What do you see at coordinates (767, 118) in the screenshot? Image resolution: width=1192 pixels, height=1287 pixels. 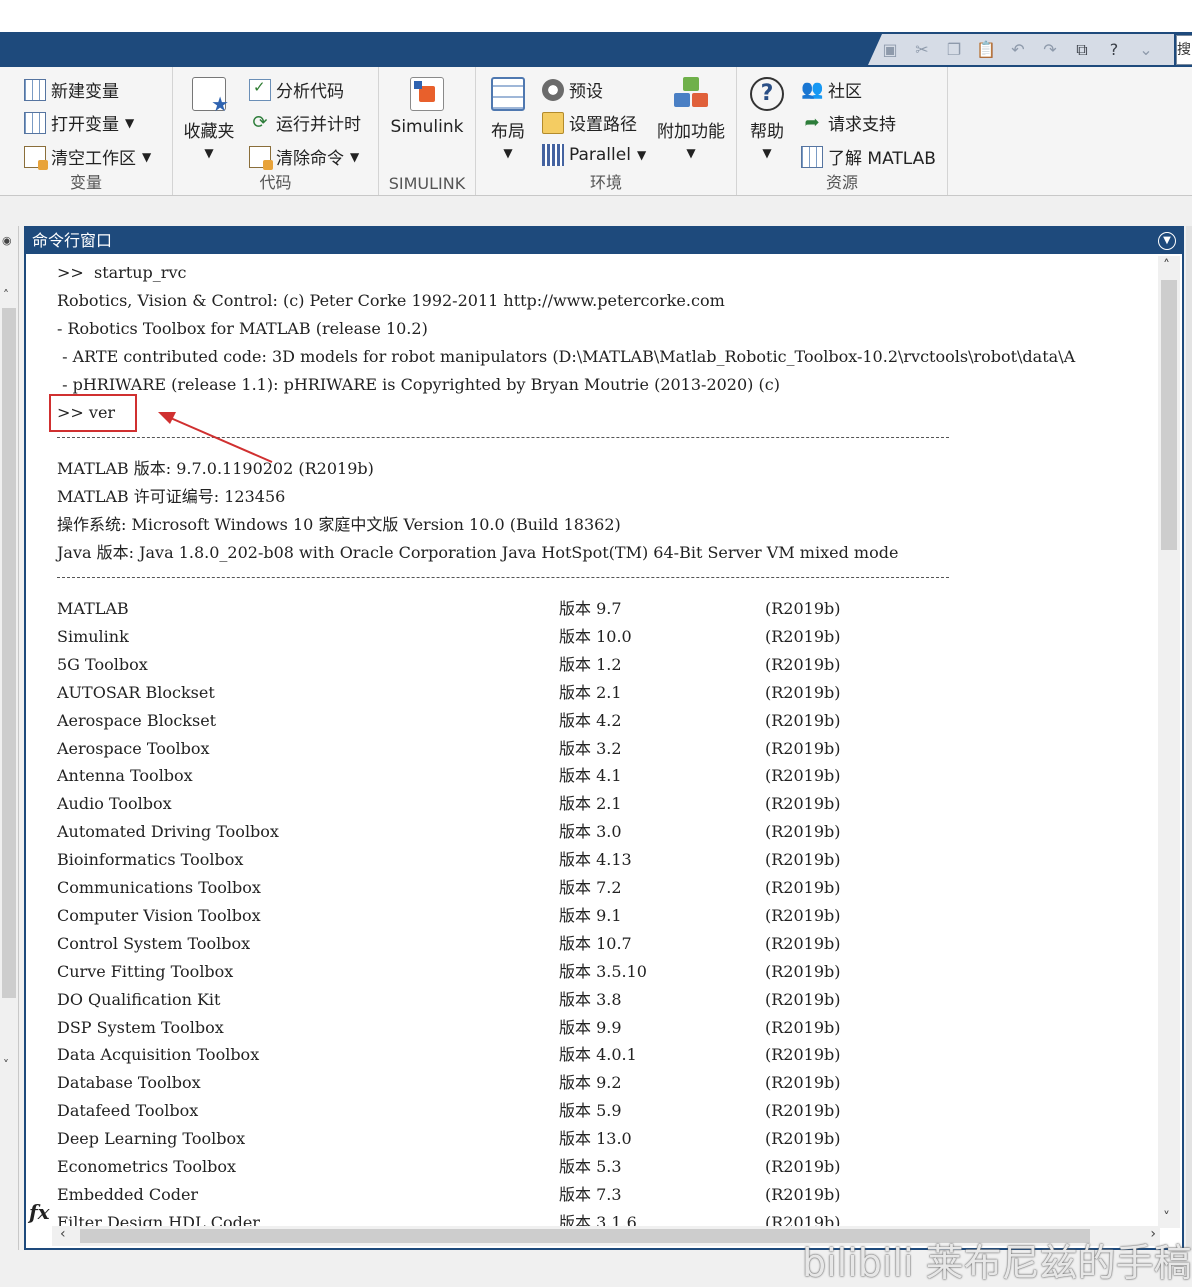 I see `help-button: ? 帮助 ▼` at bounding box center [767, 118].